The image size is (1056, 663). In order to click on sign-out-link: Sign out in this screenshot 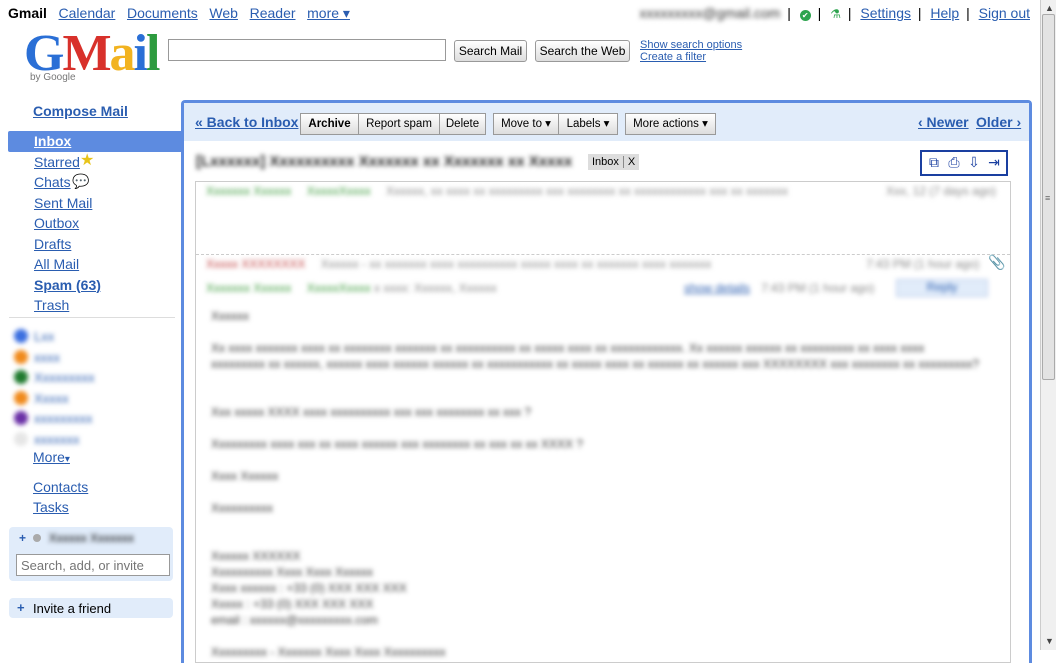, I will do `click(1004, 13)`.